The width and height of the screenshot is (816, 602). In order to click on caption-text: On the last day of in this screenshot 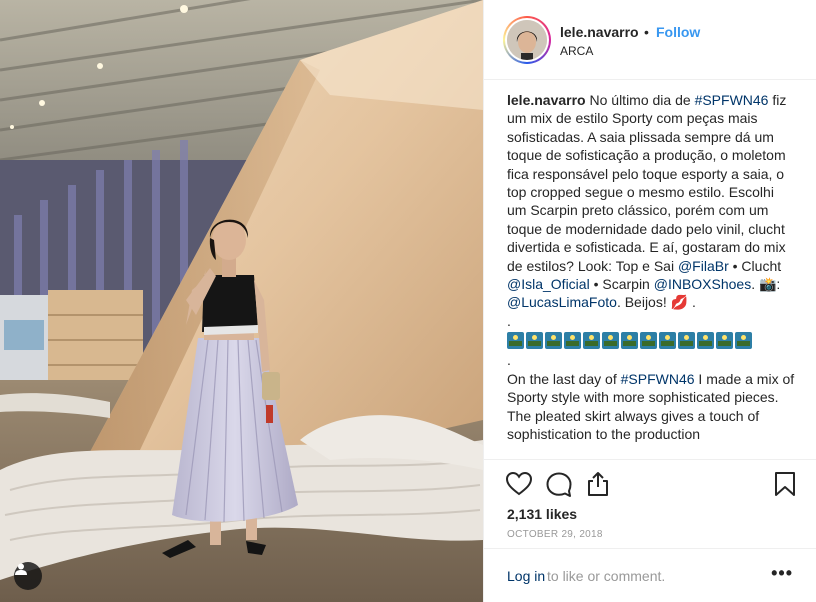, I will do `click(564, 378)`.